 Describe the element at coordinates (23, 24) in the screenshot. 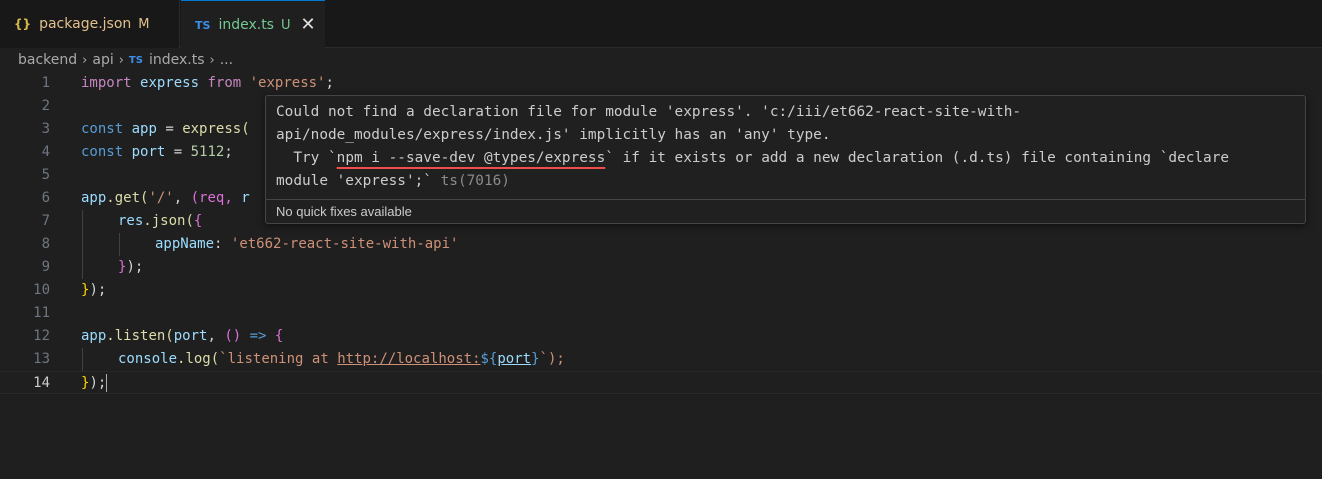

I see `json-file-icon: {}` at that location.